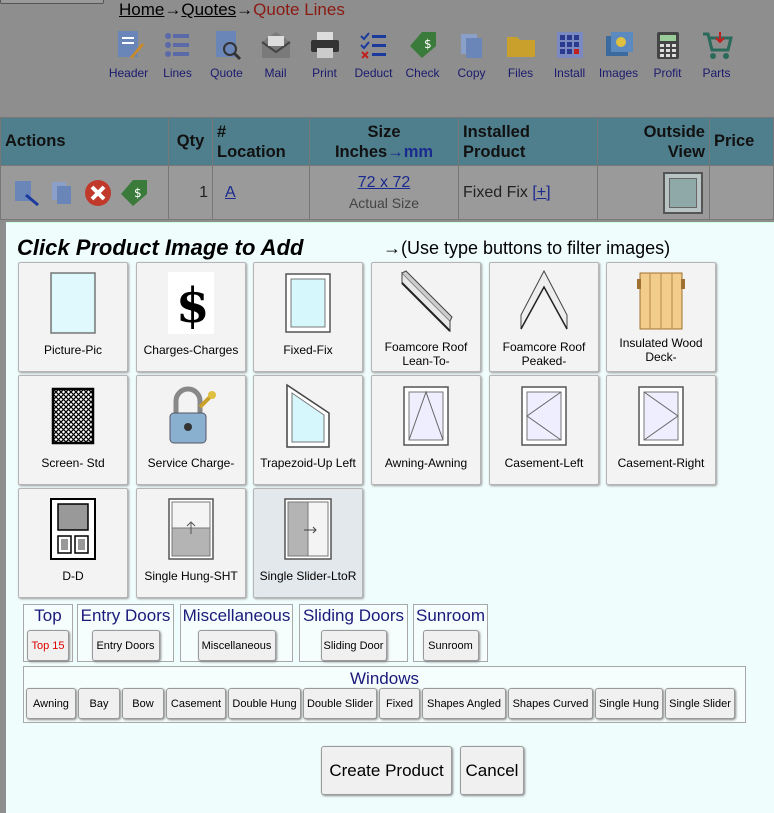 Image resolution: width=774 pixels, height=813 pixels. What do you see at coordinates (227, 45) in the screenshot?
I see `quote-icon` at bounding box center [227, 45].